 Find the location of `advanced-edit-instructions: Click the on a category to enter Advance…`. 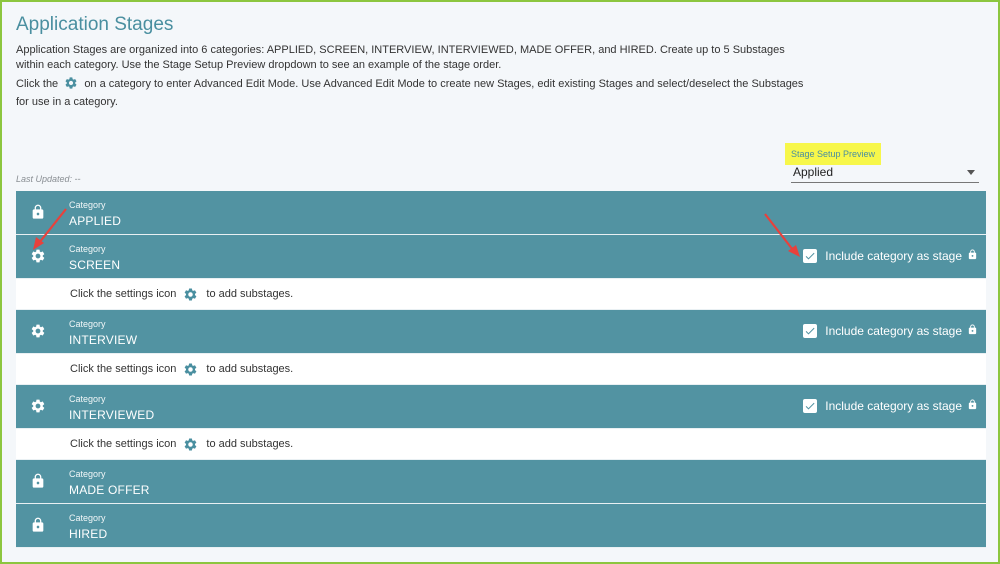

advanced-edit-instructions: Click the on a category to enter Advance… is located at coordinates (411, 92).